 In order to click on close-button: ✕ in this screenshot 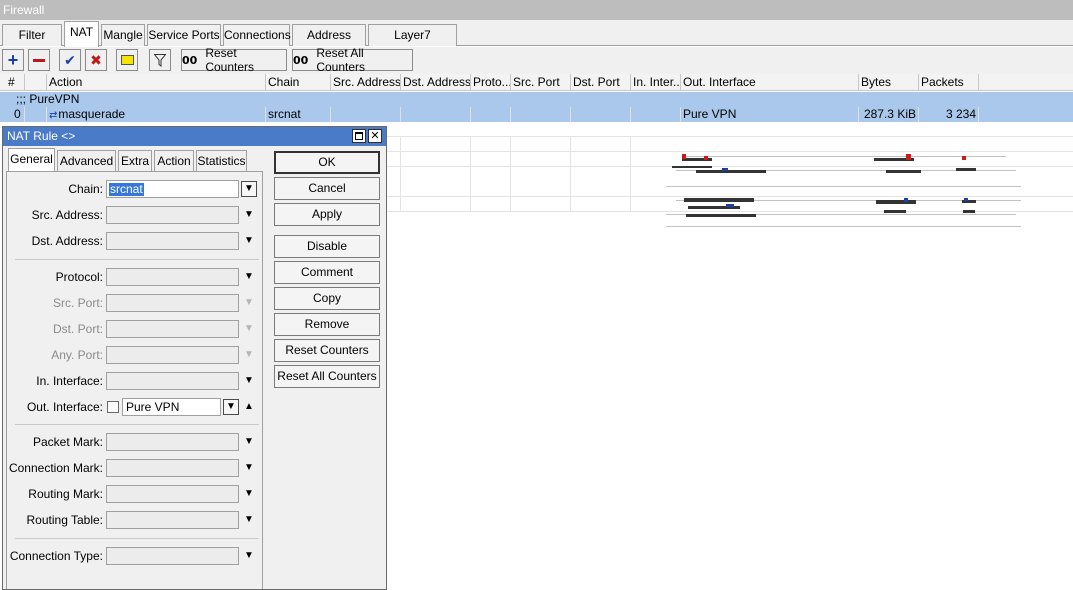, I will do `click(375, 136)`.